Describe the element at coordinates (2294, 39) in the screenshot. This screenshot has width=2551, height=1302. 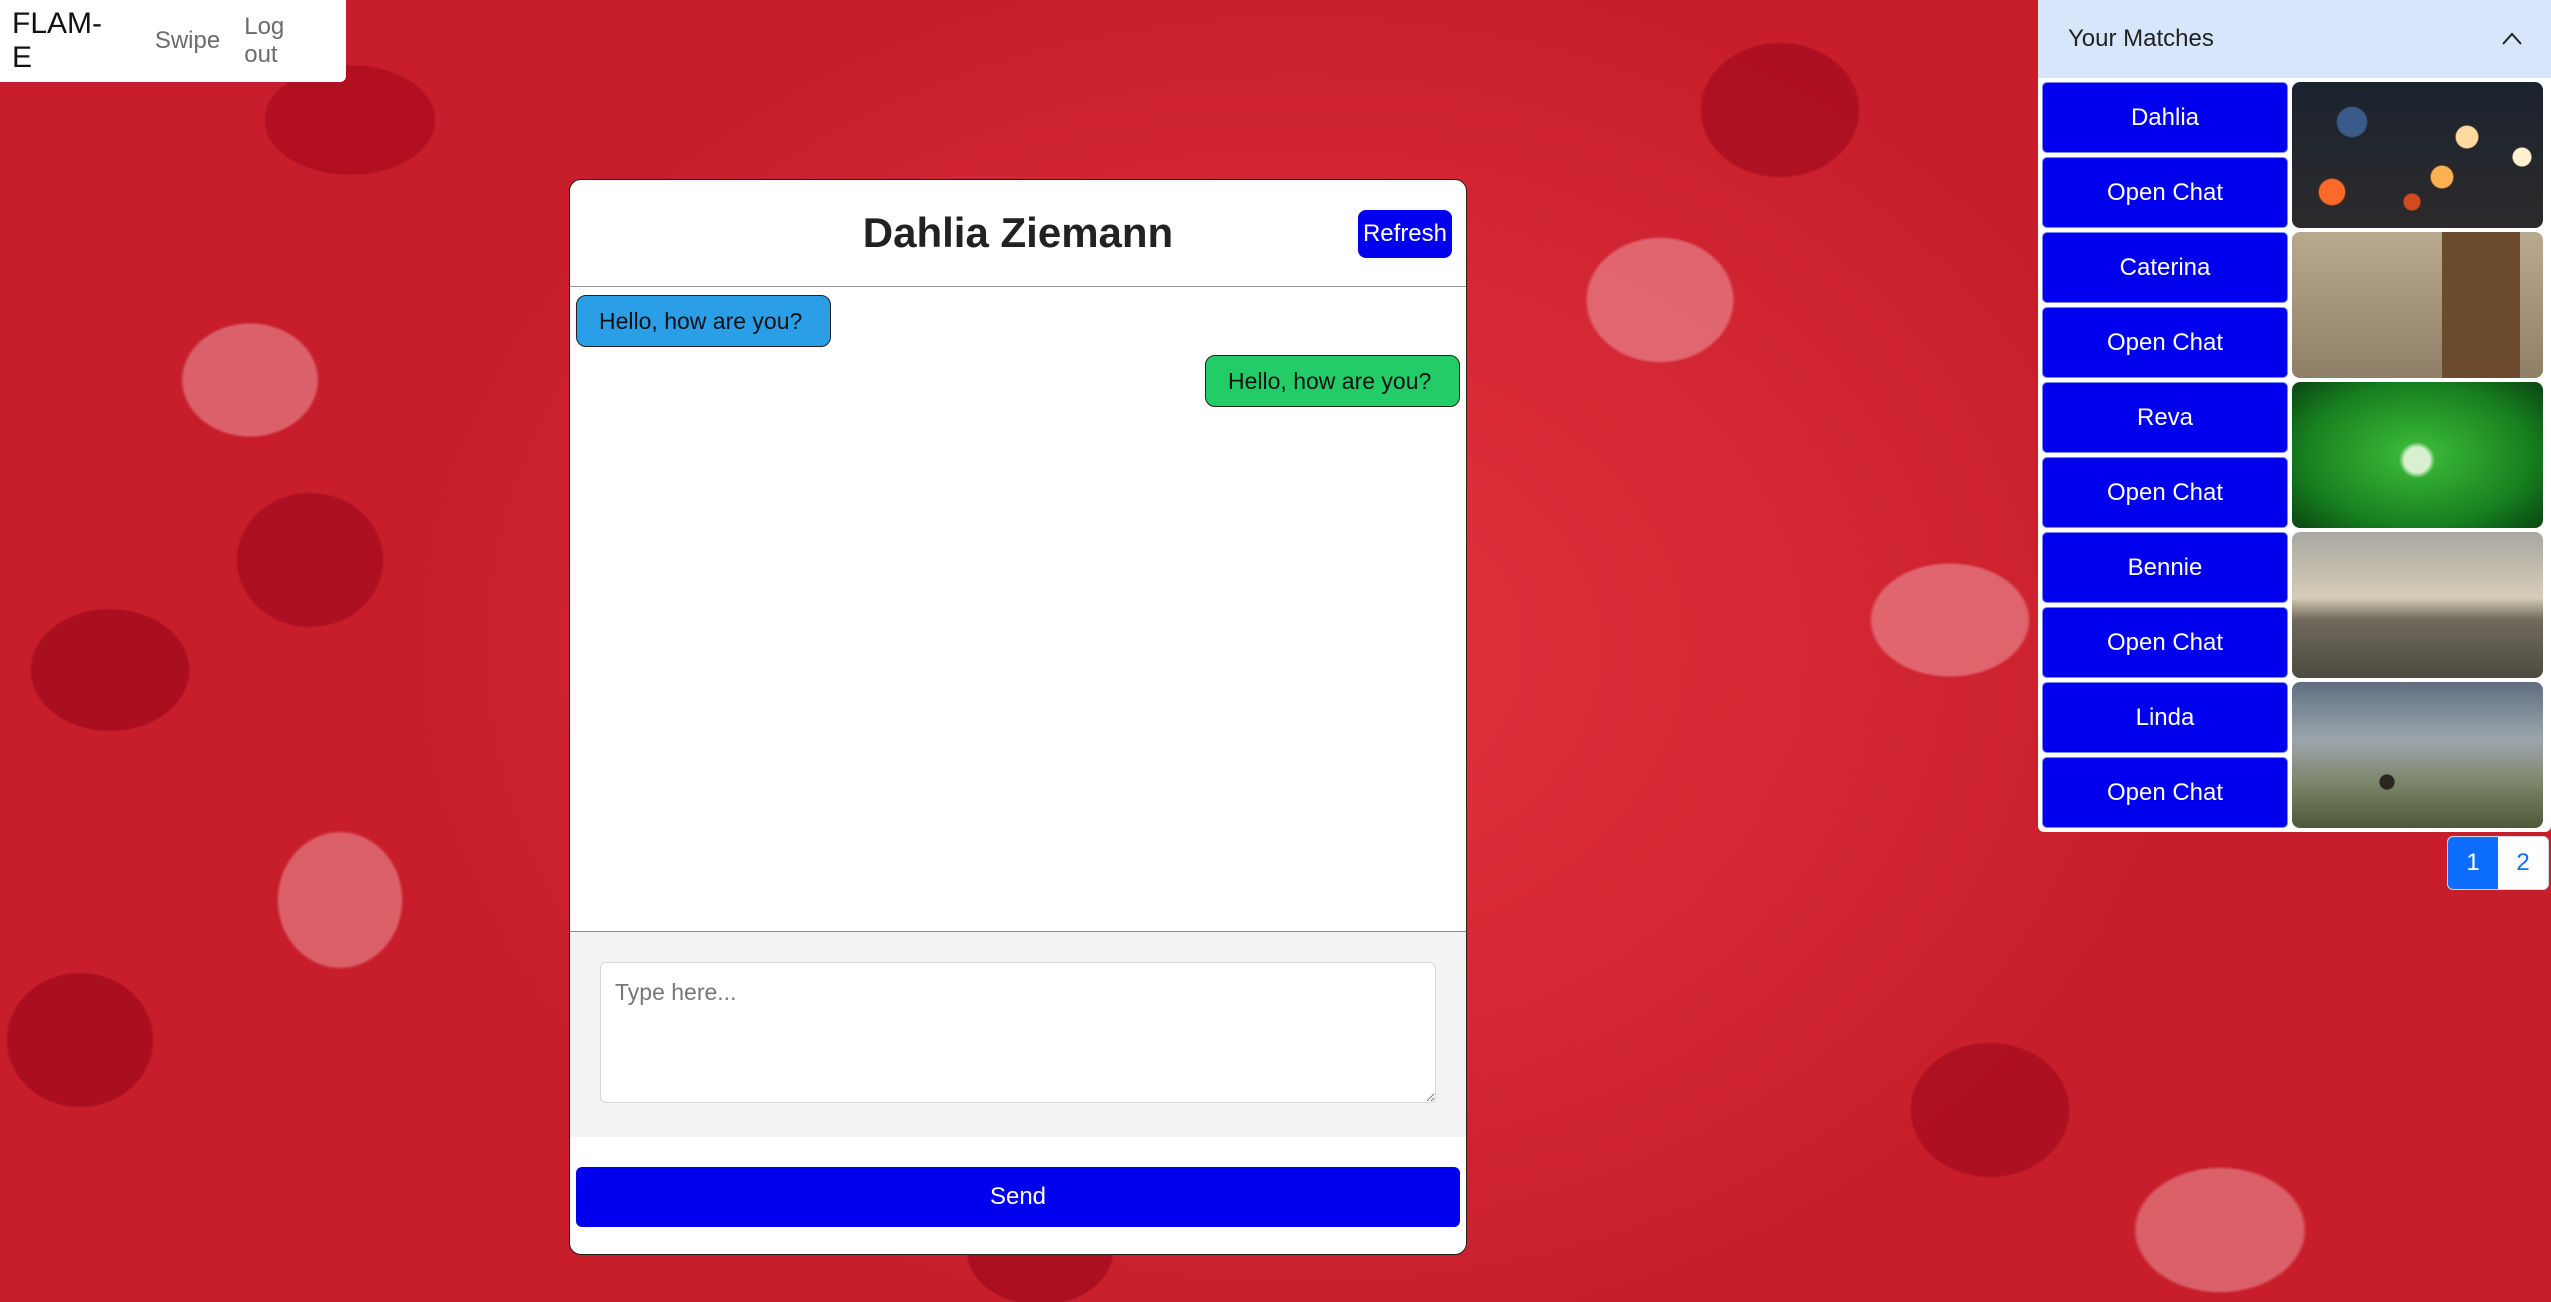
I see `matches-accordion-header: Your Matches` at that location.